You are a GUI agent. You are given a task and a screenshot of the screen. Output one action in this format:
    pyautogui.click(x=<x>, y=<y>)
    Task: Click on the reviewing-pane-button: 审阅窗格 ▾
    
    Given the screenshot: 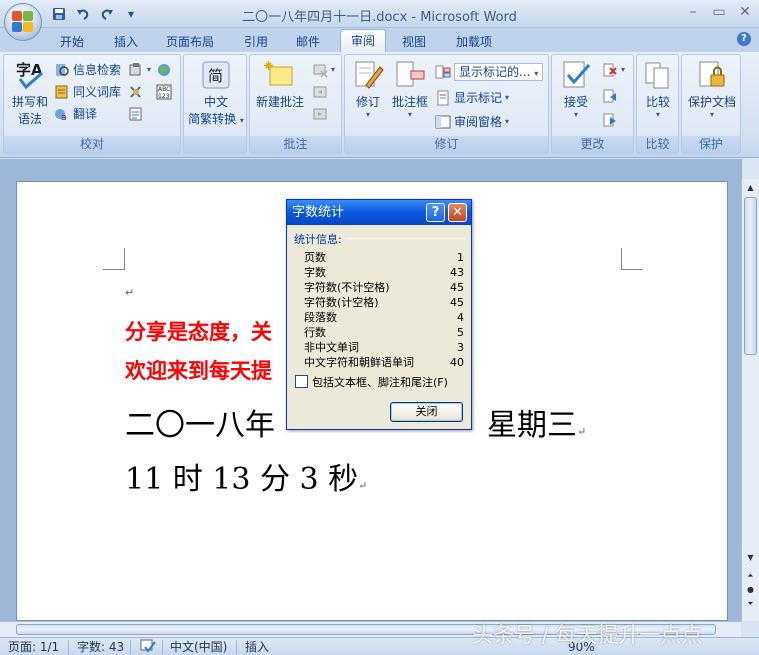 What is the action you would take?
    pyautogui.click(x=472, y=122)
    